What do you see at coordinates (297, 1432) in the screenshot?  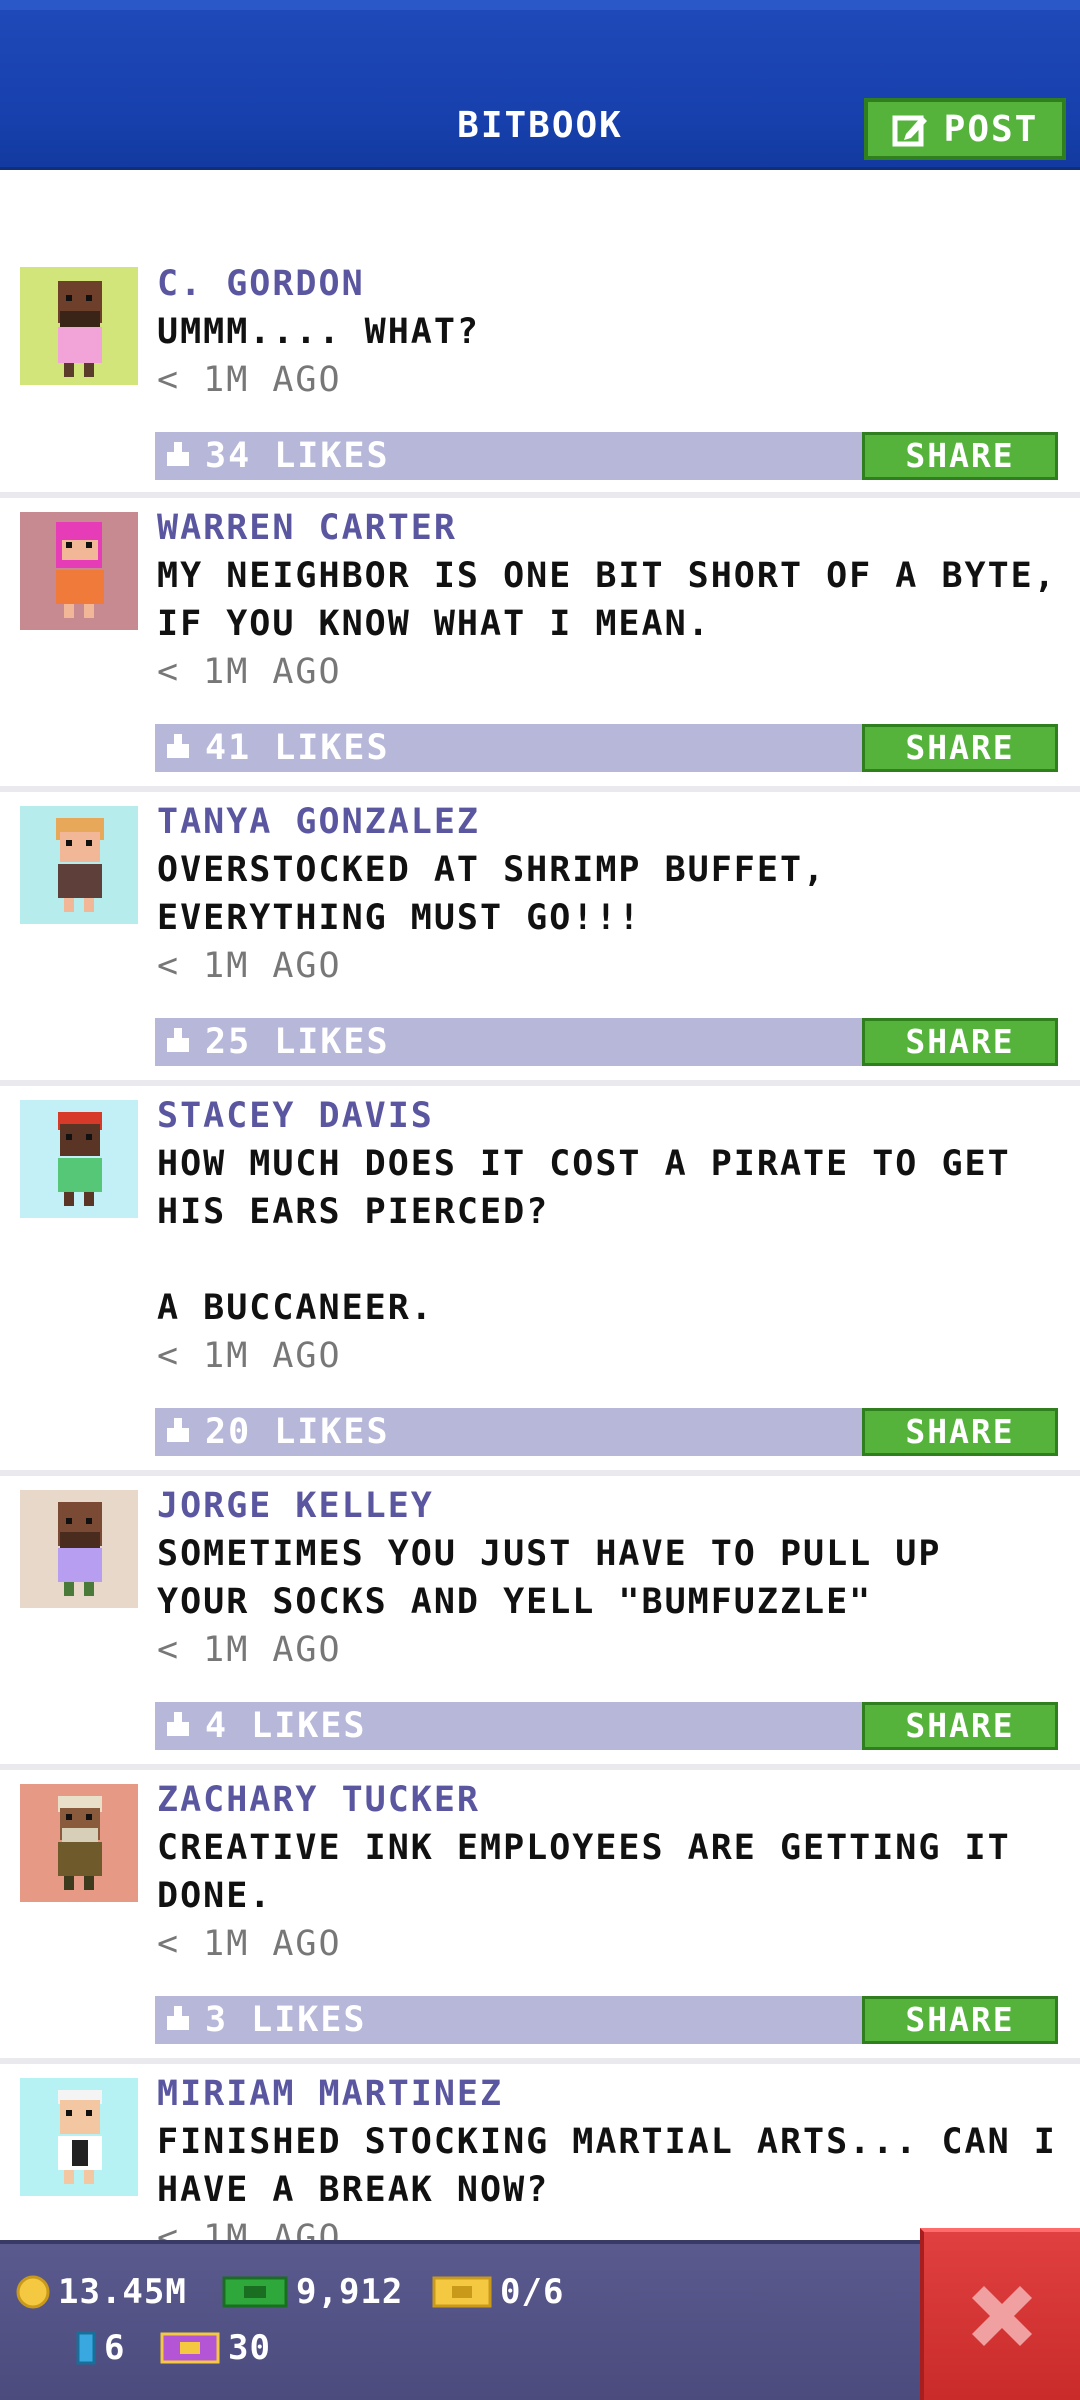 I see `like-count: 20 LIKES` at bounding box center [297, 1432].